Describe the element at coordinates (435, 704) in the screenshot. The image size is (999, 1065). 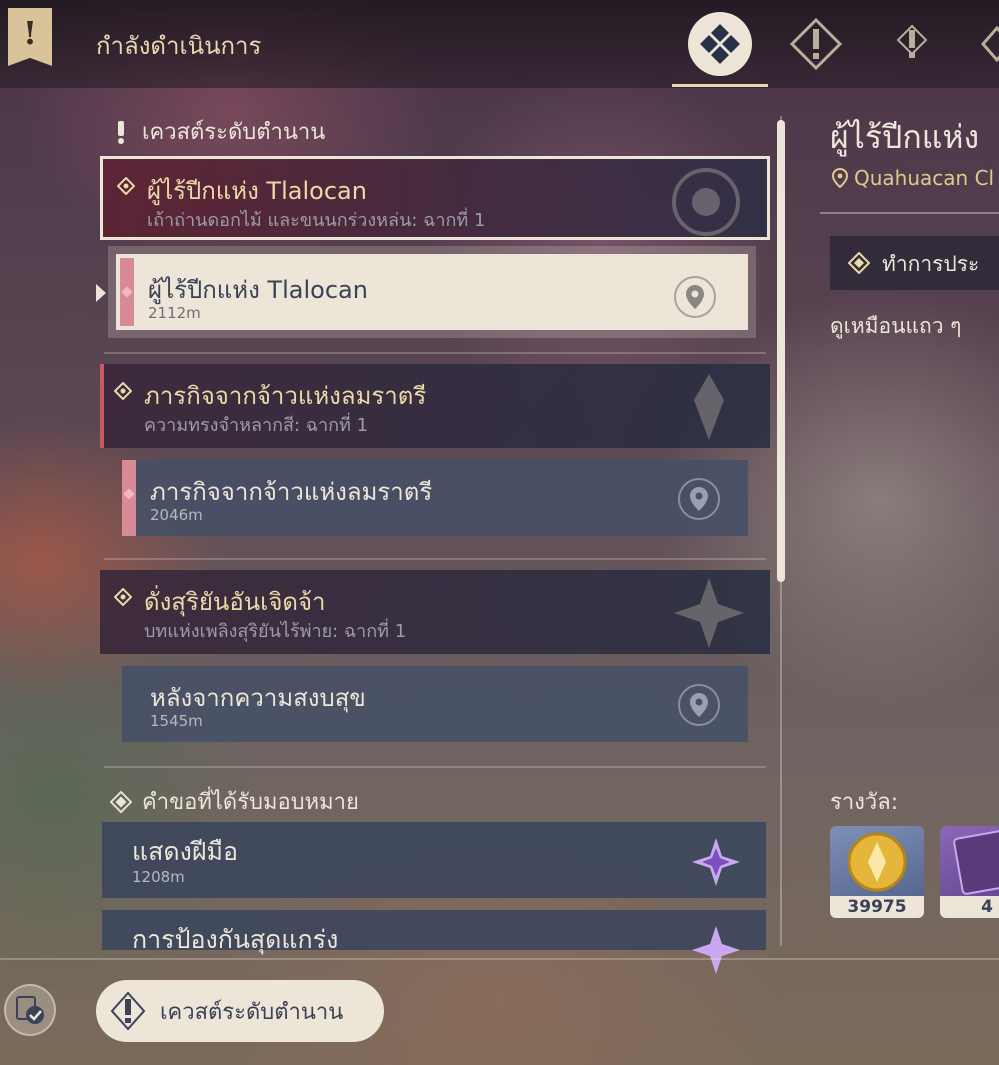
I see `quest-objective: หลังจากความสงบสุข 1545m` at that location.